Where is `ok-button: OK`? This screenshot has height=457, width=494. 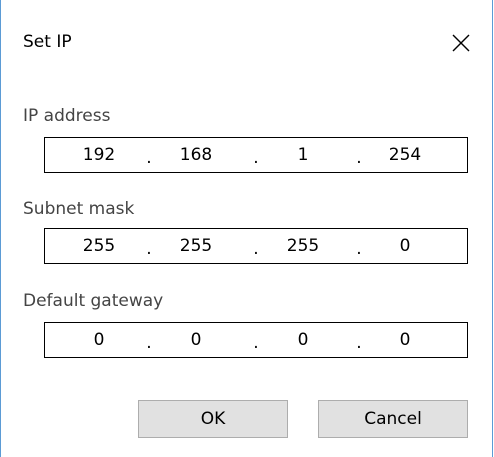
ok-button: OK is located at coordinates (213, 419).